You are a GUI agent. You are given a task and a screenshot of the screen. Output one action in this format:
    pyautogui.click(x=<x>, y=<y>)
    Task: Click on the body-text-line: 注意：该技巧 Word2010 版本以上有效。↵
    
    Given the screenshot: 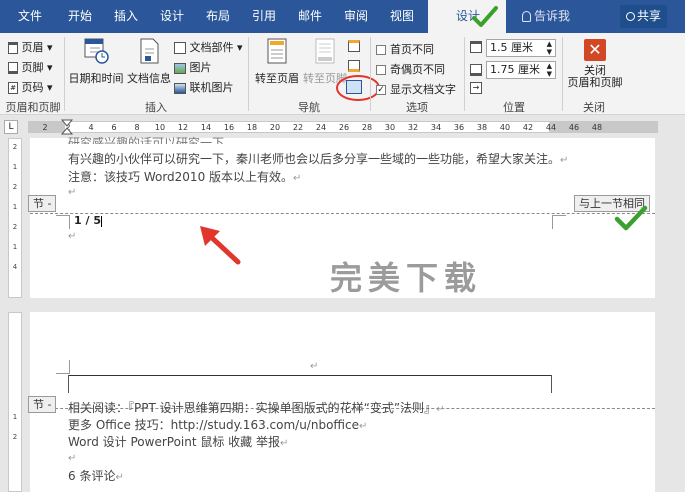 What is the action you would take?
    pyautogui.click(x=184, y=176)
    